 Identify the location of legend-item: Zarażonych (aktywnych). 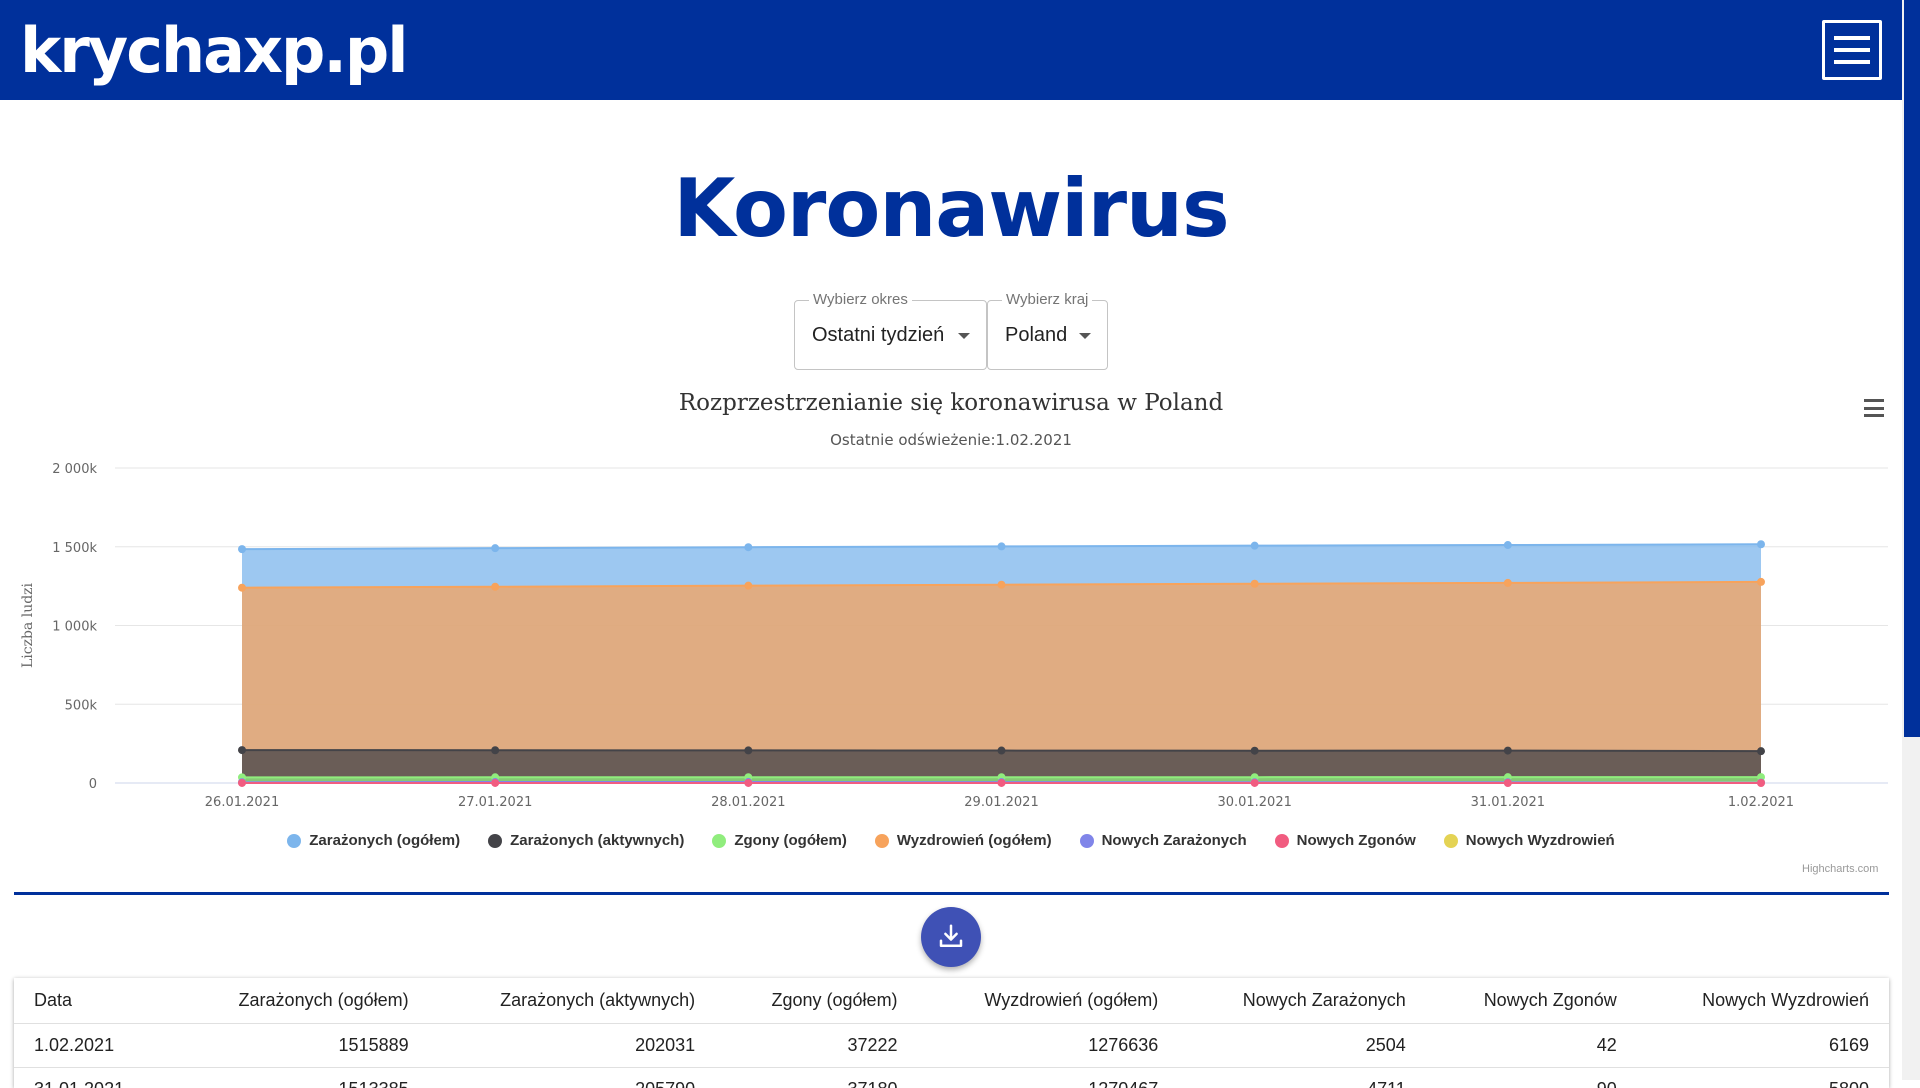
(586, 840).